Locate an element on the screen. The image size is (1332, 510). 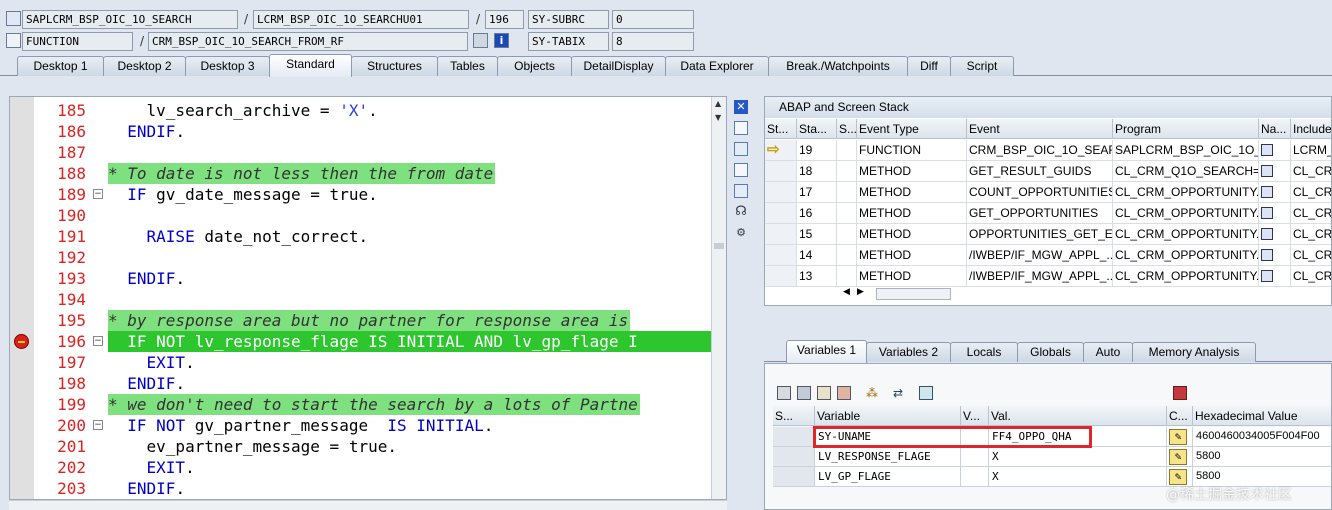
stack-column-header: Program is located at coordinates (1186, 129).